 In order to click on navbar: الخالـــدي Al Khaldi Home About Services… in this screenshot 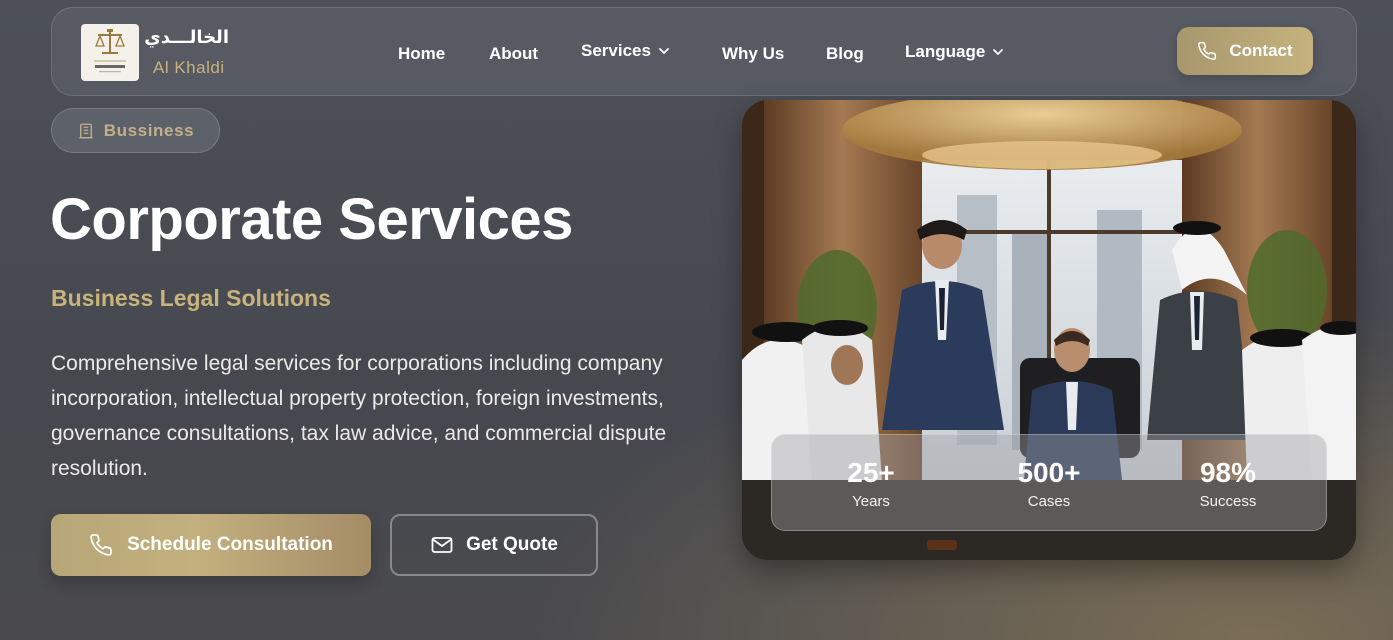, I will do `click(704, 51)`.